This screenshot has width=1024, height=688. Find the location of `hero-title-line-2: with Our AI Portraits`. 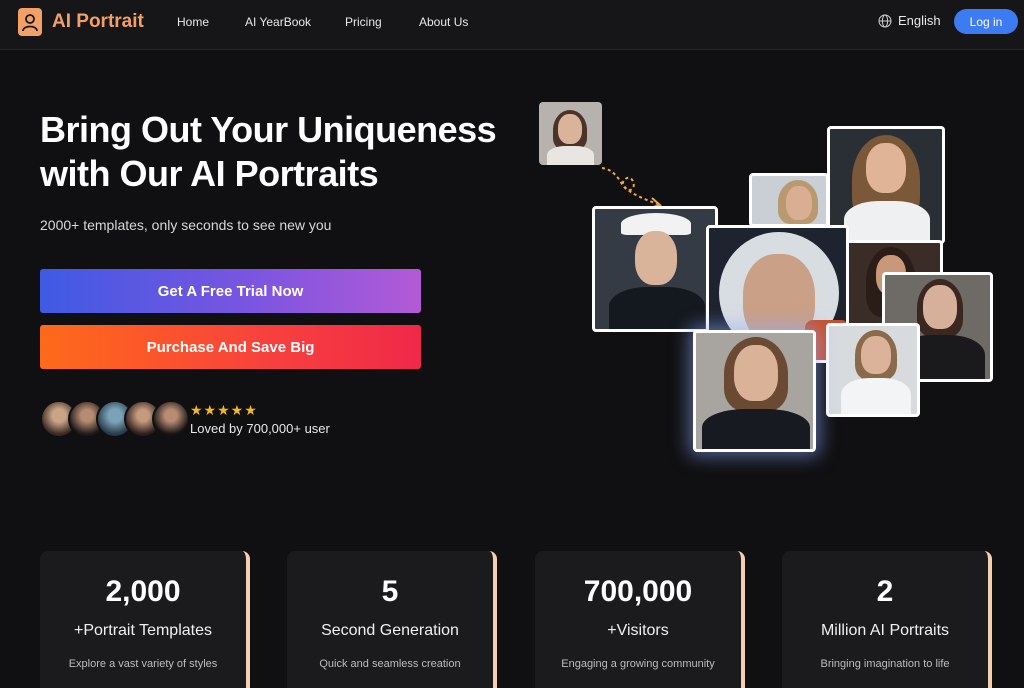

hero-title-line-2: with Our AI Portraits is located at coordinates (209, 173).